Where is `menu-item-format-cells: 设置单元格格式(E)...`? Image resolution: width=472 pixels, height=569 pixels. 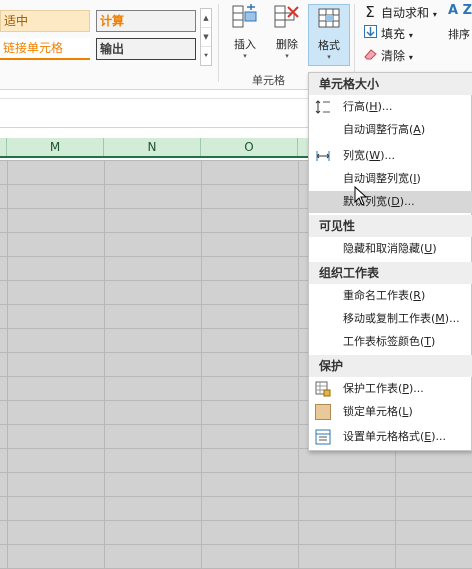
menu-item-format-cells: 设置单元格格式(E)... is located at coordinates (390, 437).